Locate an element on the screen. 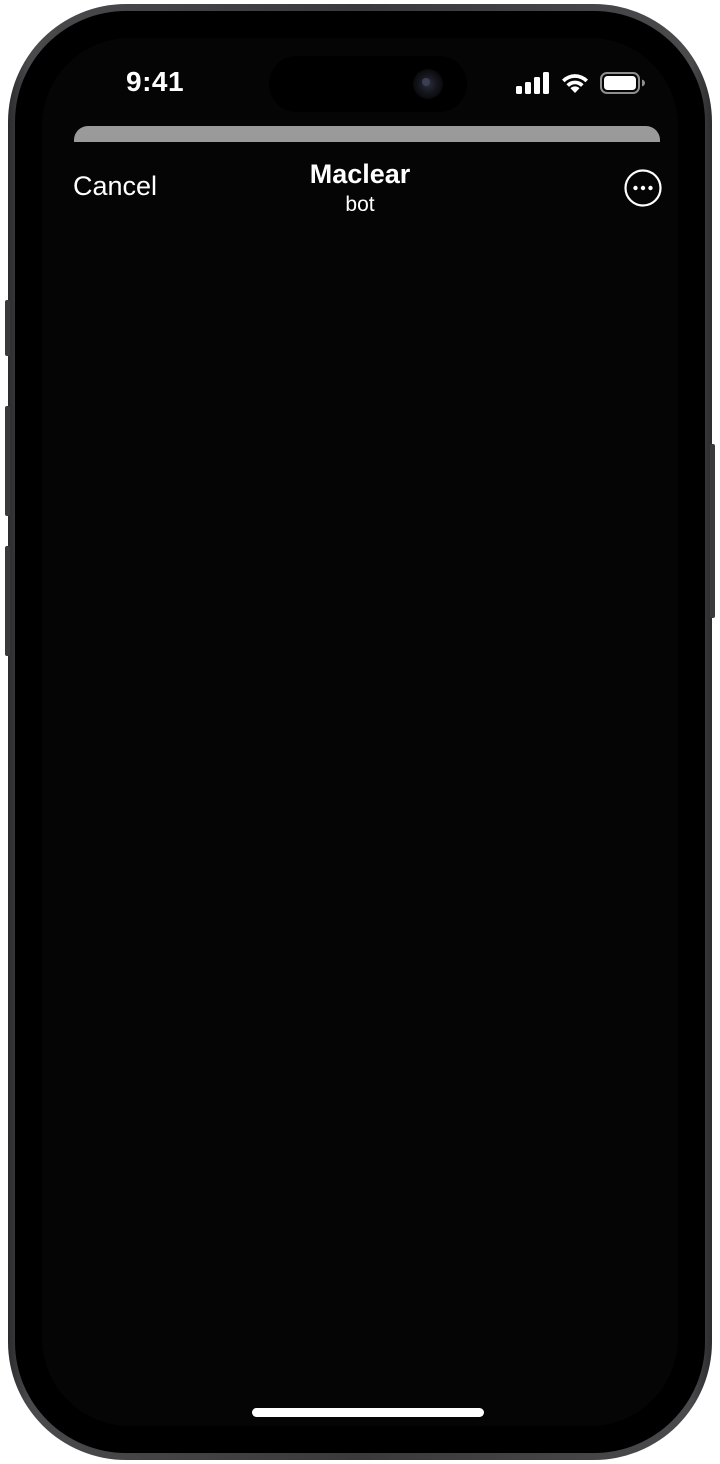  cellular-signal-icon is located at coordinates (532, 83).